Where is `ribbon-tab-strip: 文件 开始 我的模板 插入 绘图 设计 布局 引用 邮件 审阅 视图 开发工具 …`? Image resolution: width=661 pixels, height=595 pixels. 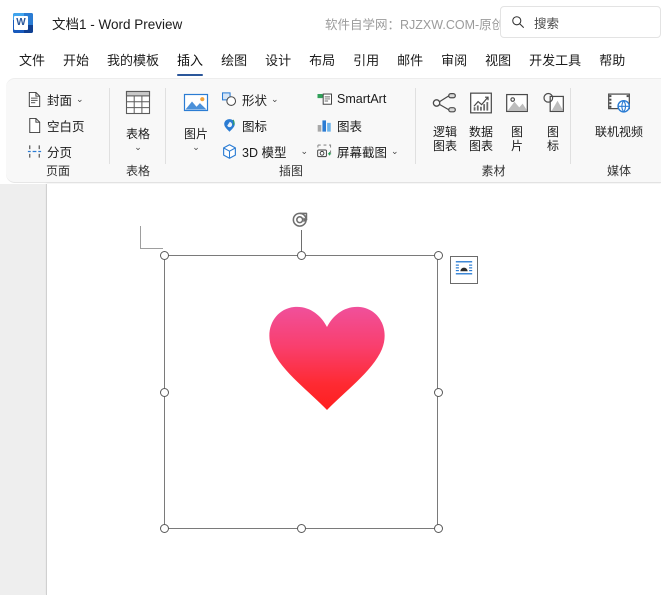 ribbon-tab-strip: 文件 开始 我的模板 插入 绘图 设计 布局 引用 邮件 审阅 视图 开发工具 … is located at coordinates (330, 61).